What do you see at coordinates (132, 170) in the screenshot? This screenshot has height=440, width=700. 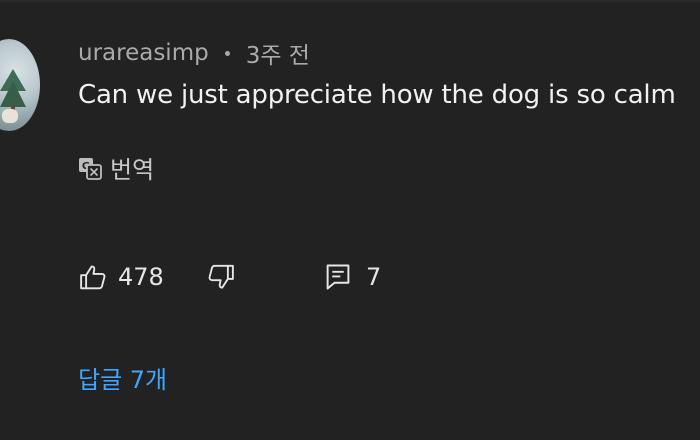 I see `translate-label: 번역` at bounding box center [132, 170].